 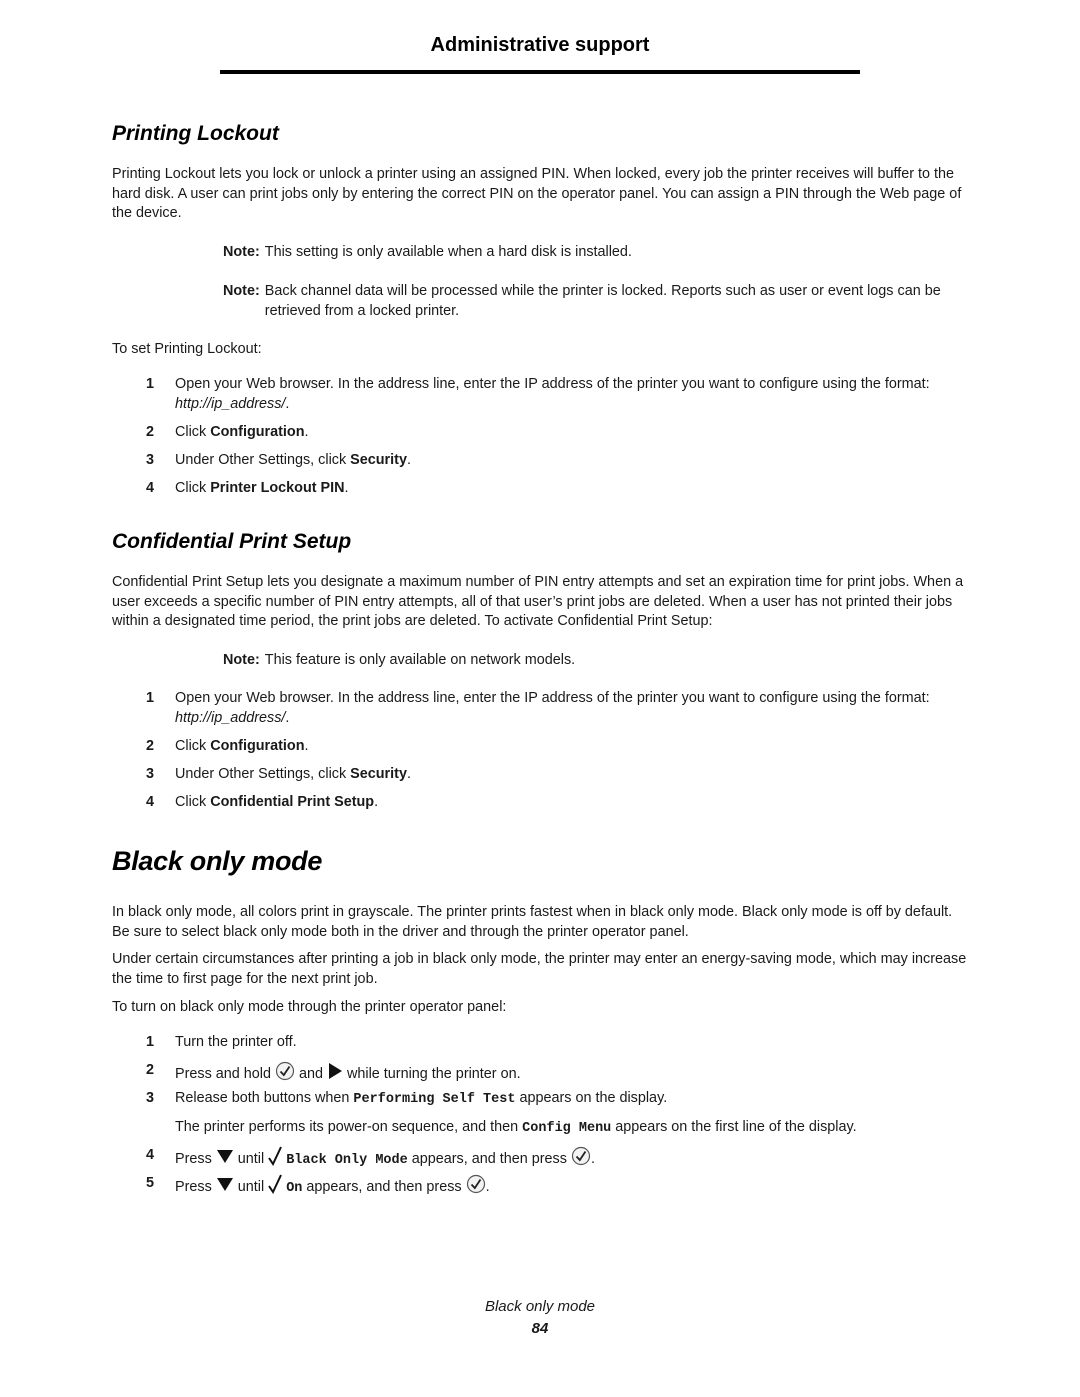 What do you see at coordinates (223, 1074) in the screenshot?
I see `step-text-part: Press and hold` at bounding box center [223, 1074].